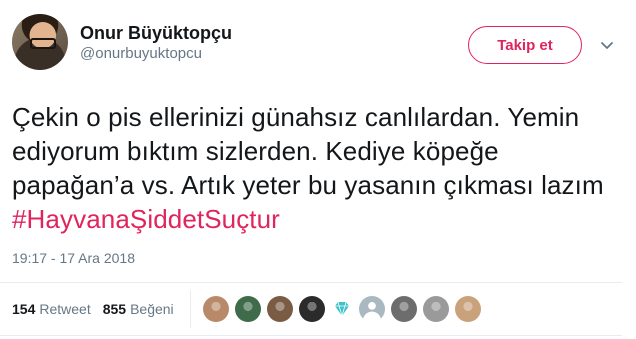 Image resolution: width=636 pixels, height=339 pixels. I want to click on diamond-icon, so click(342, 309).